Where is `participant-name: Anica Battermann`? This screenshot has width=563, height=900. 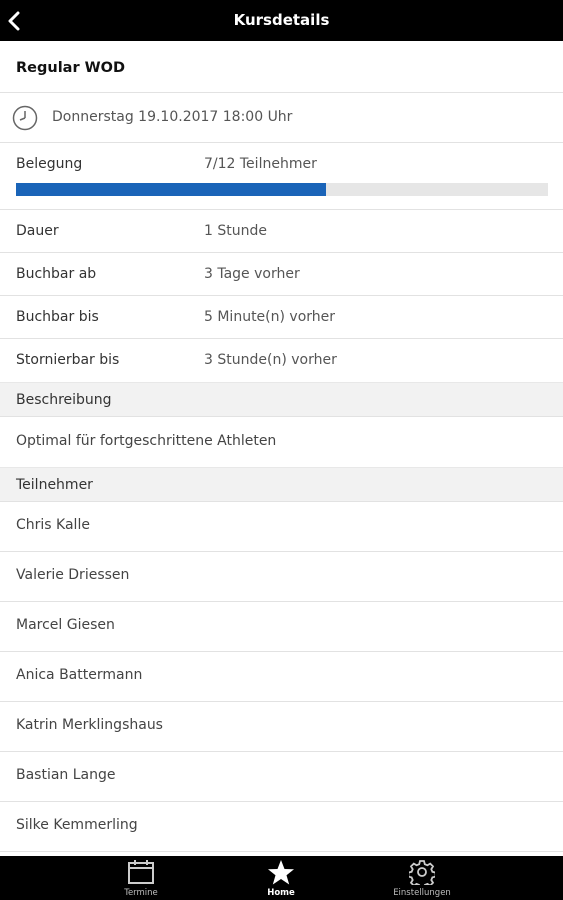
participant-name: Anica Battermann is located at coordinates (79, 675).